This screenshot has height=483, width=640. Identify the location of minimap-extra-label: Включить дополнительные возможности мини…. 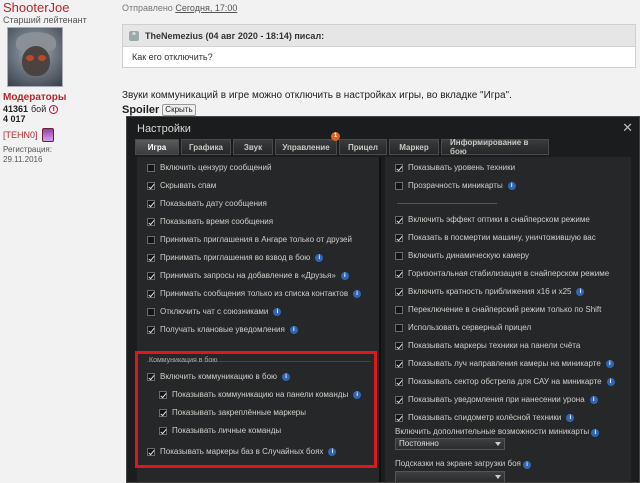
(497, 432).